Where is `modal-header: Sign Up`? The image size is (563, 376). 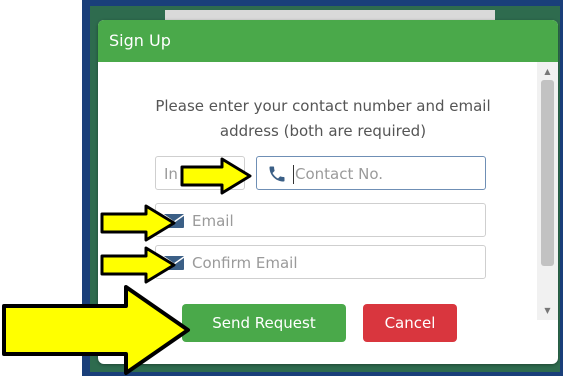 modal-header: Sign Up is located at coordinates (328, 41).